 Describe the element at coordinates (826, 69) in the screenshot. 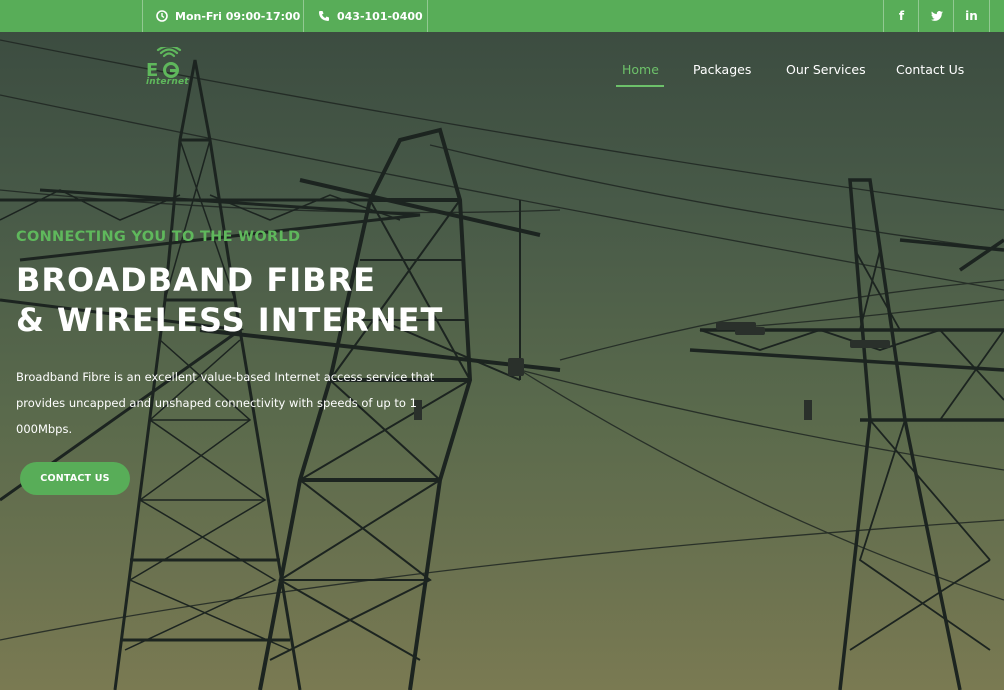

I see `nav-item-our-services: Our Services` at that location.